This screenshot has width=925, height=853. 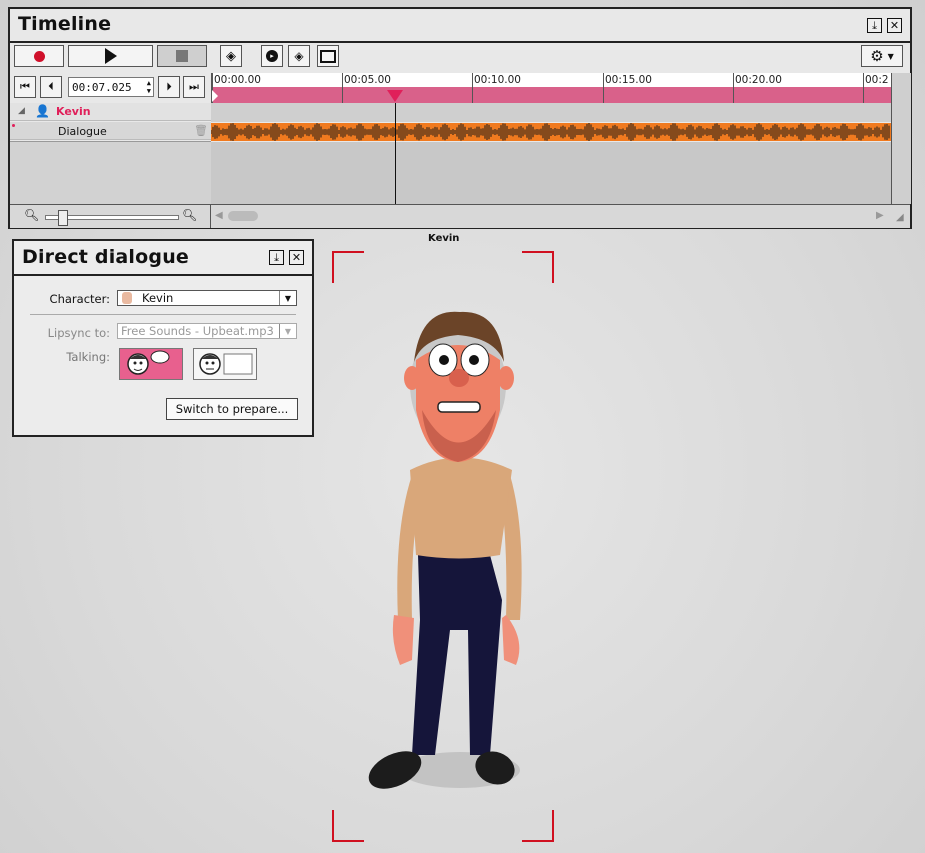 I want to click on trash-icon: 🗑, so click(x=201, y=130).